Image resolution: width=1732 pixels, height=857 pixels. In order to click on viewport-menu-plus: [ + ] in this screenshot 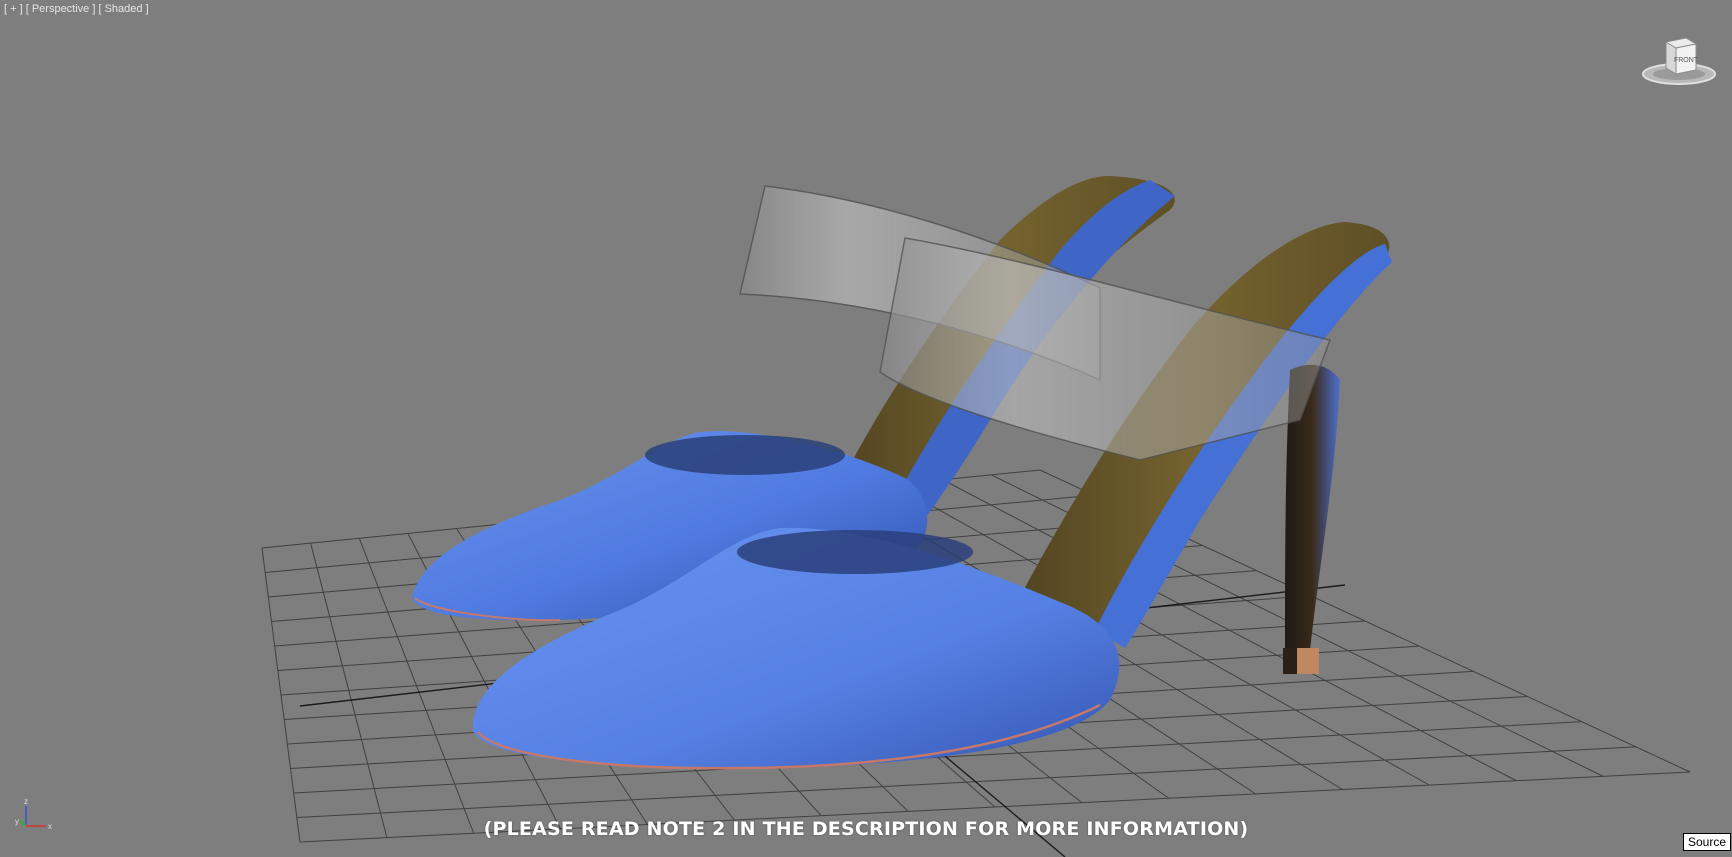, I will do `click(13, 9)`.